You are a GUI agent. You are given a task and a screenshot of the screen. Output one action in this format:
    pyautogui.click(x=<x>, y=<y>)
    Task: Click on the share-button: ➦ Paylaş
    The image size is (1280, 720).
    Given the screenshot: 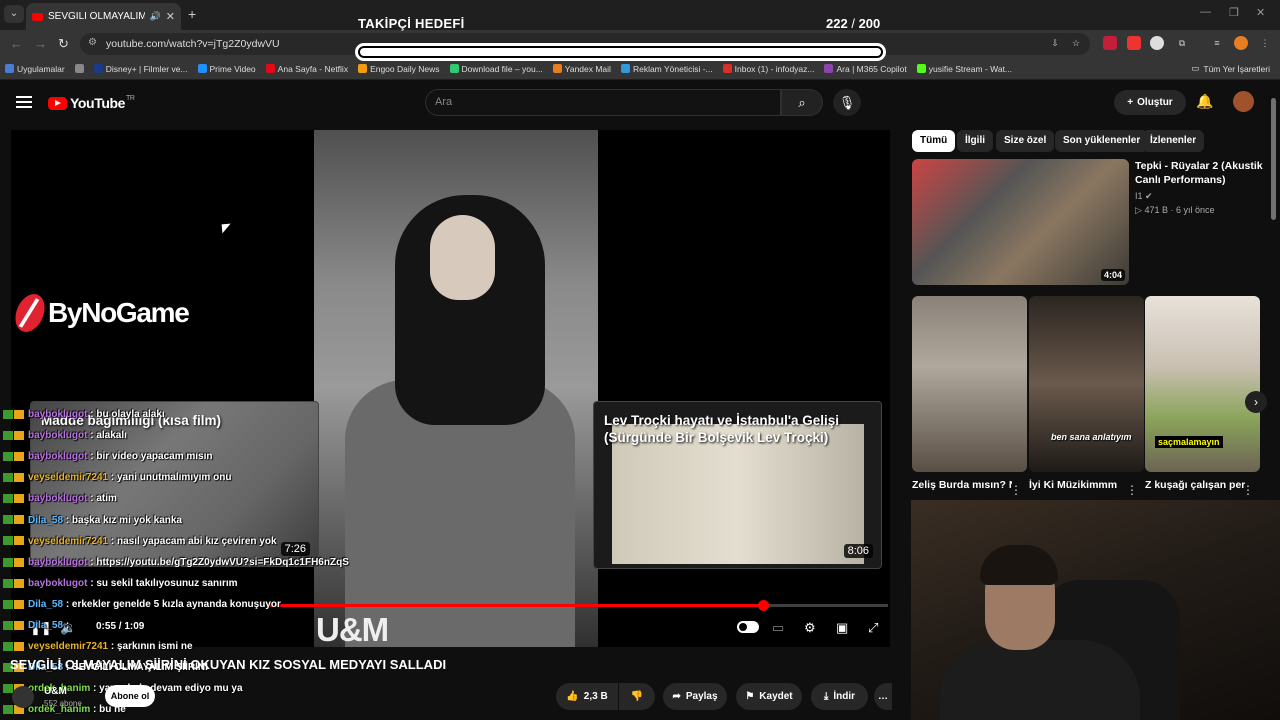 What is the action you would take?
    pyautogui.click(x=695, y=696)
    